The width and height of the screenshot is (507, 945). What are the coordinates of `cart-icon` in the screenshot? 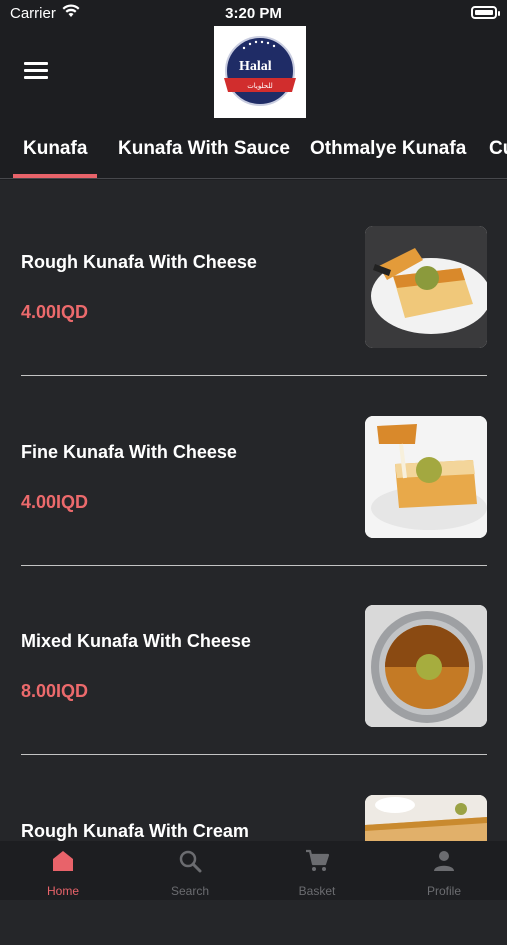 It's located at (317, 860).